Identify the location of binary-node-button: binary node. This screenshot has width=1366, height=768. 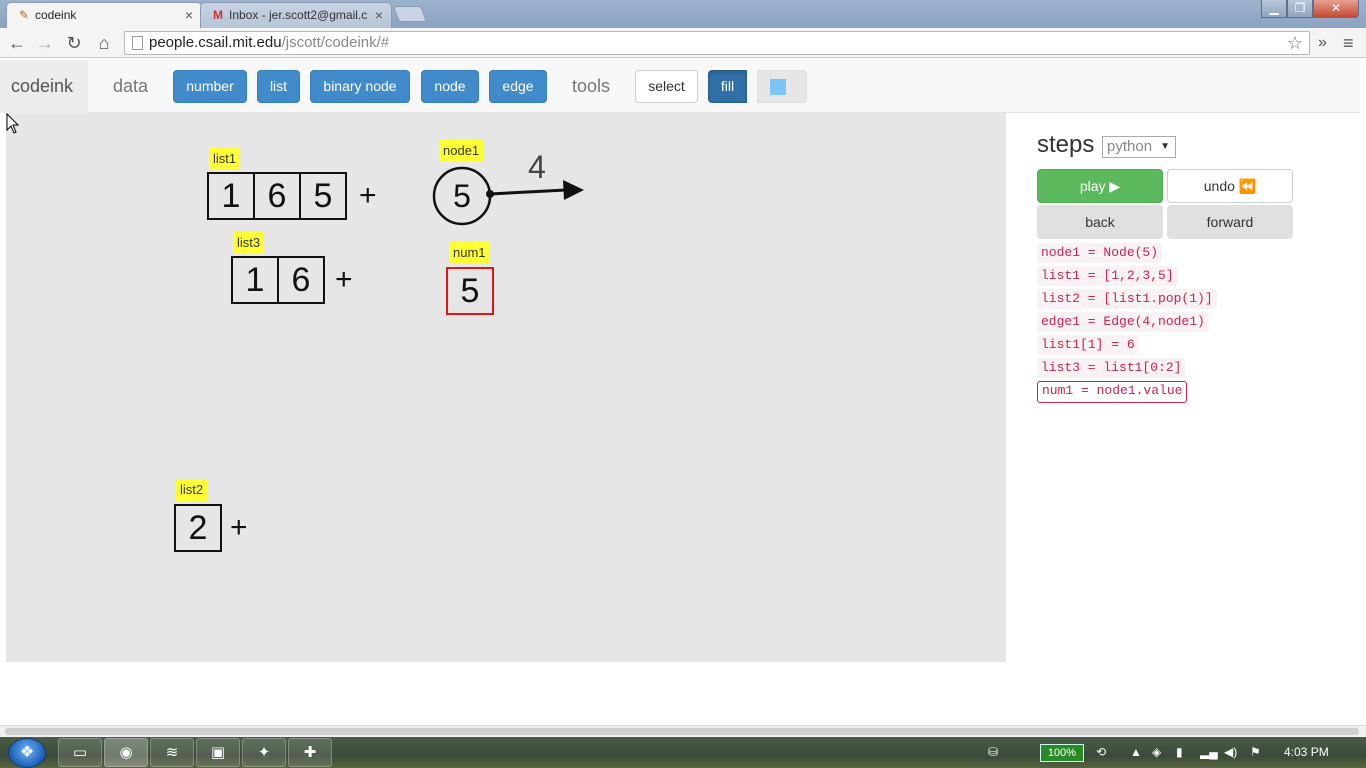
(360, 86).